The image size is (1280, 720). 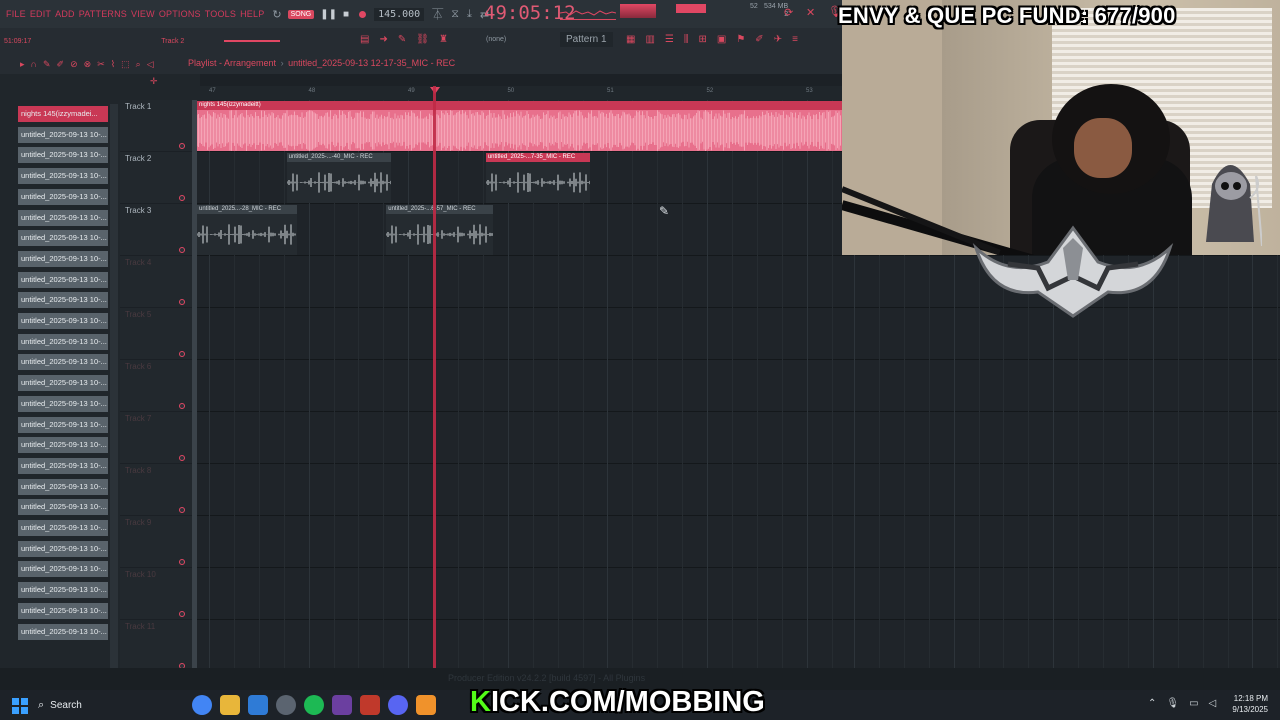 I want to click on voicemeeter-icon, so click(x=370, y=705).